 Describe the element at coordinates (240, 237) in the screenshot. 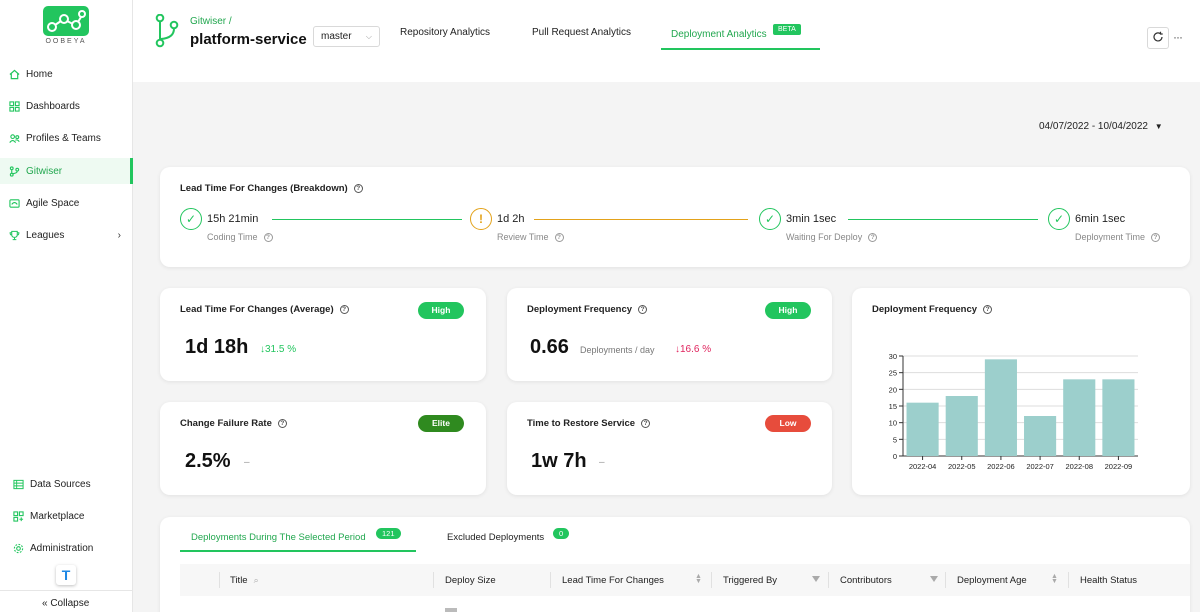

I see `step-label: Coding Time?` at that location.